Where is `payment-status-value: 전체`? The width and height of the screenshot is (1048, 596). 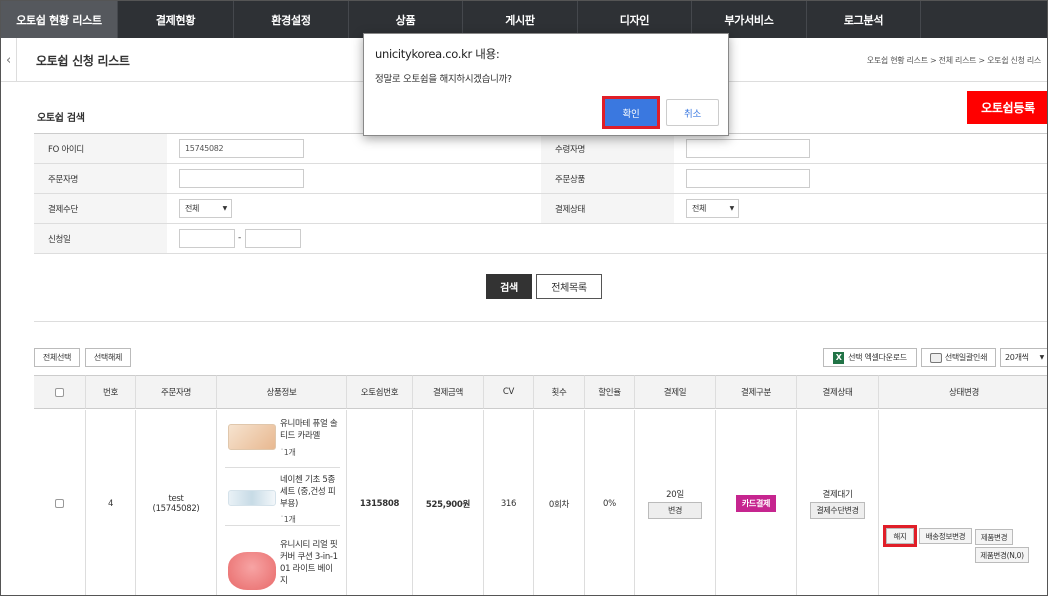
payment-status-value: 전체 is located at coordinates (699, 208).